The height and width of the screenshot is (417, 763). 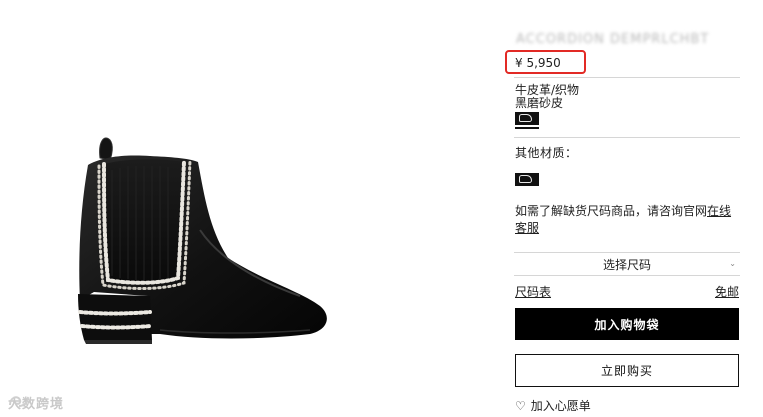 I want to click on out-of-stock-notice: 如需了解缺货尺码商品，请咨询官网在线客服, so click(x=626, y=220).